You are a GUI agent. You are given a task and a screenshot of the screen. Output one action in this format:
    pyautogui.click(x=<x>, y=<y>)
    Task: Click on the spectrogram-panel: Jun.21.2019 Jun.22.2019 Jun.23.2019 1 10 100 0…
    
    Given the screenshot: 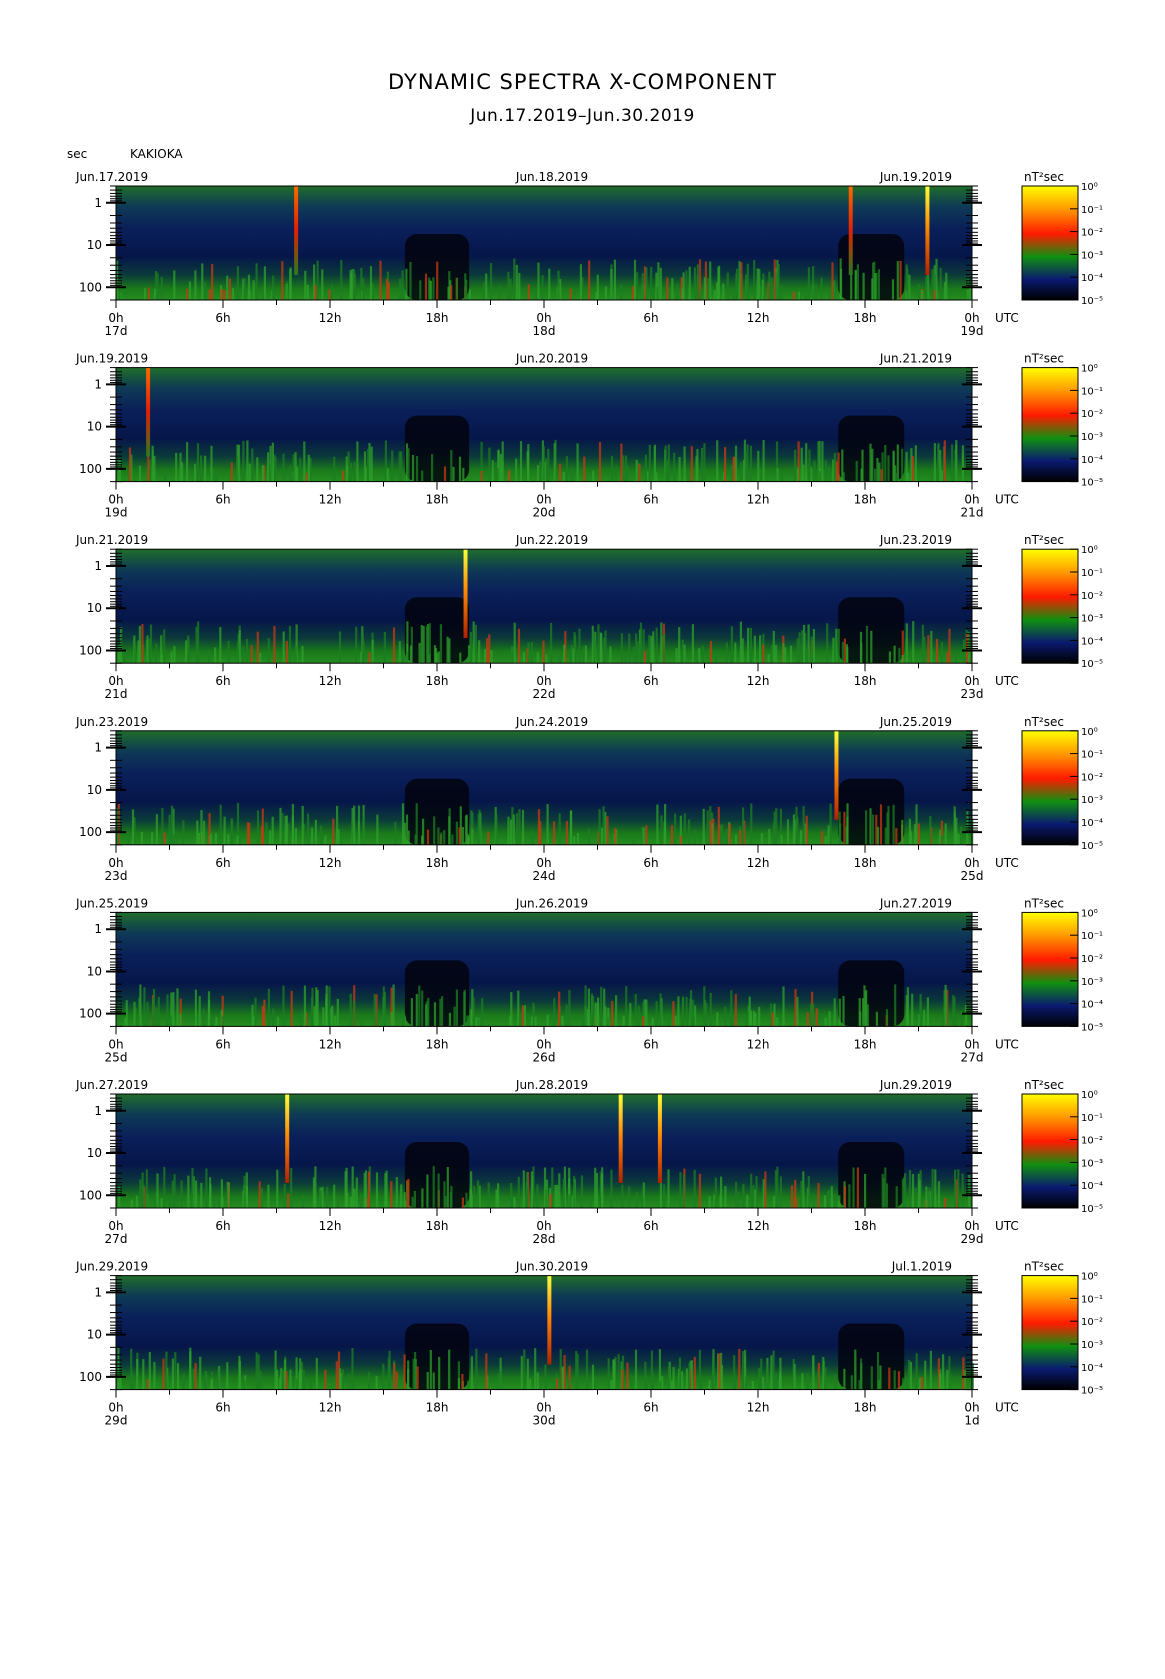 What is the action you would take?
    pyautogui.click(x=589, y=617)
    